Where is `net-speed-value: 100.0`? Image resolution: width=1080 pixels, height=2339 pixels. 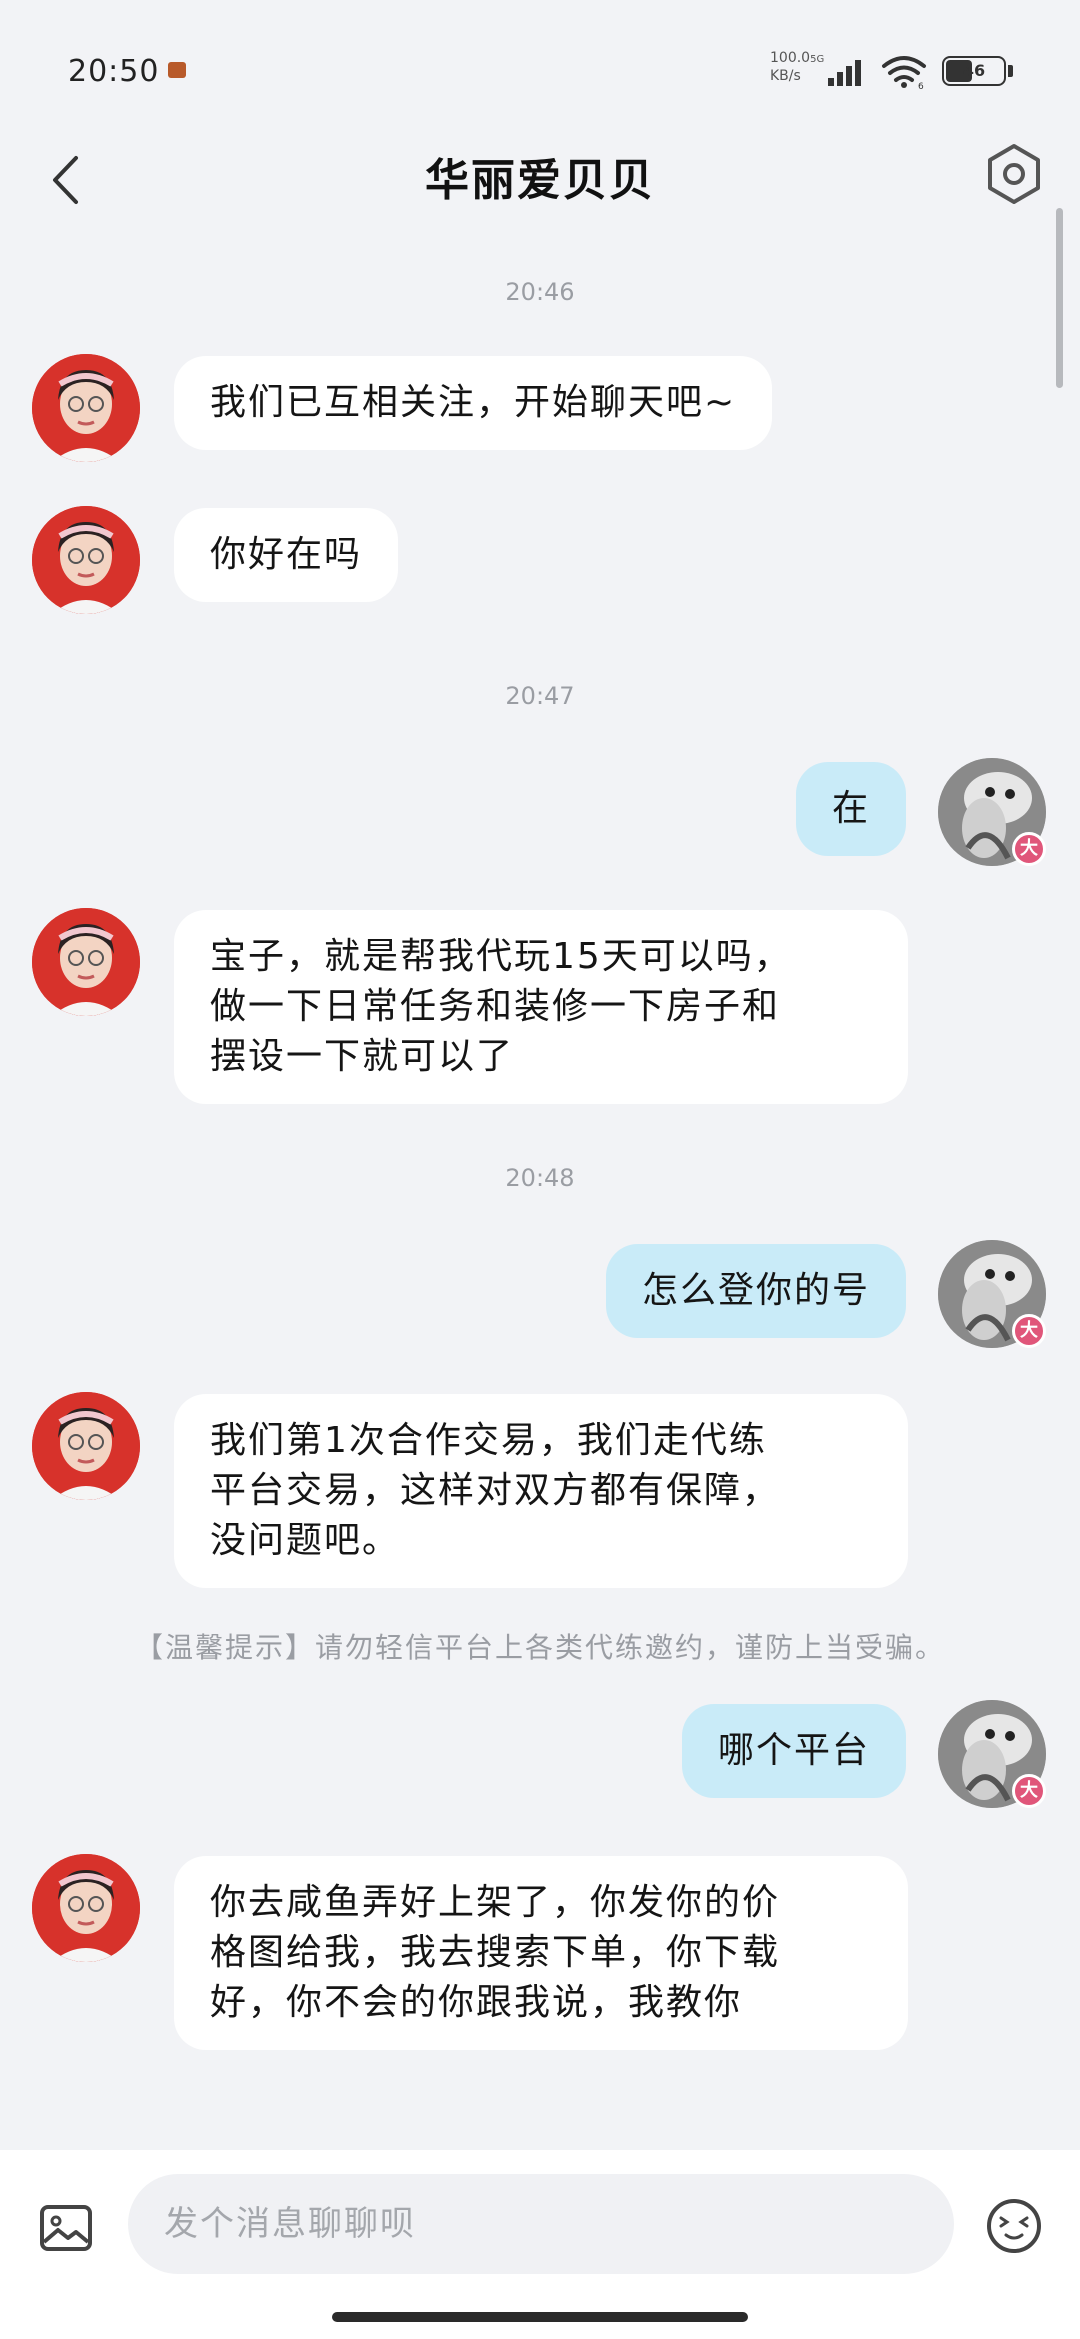
net-speed-value: 100.0 is located at coordinates (790, 58).